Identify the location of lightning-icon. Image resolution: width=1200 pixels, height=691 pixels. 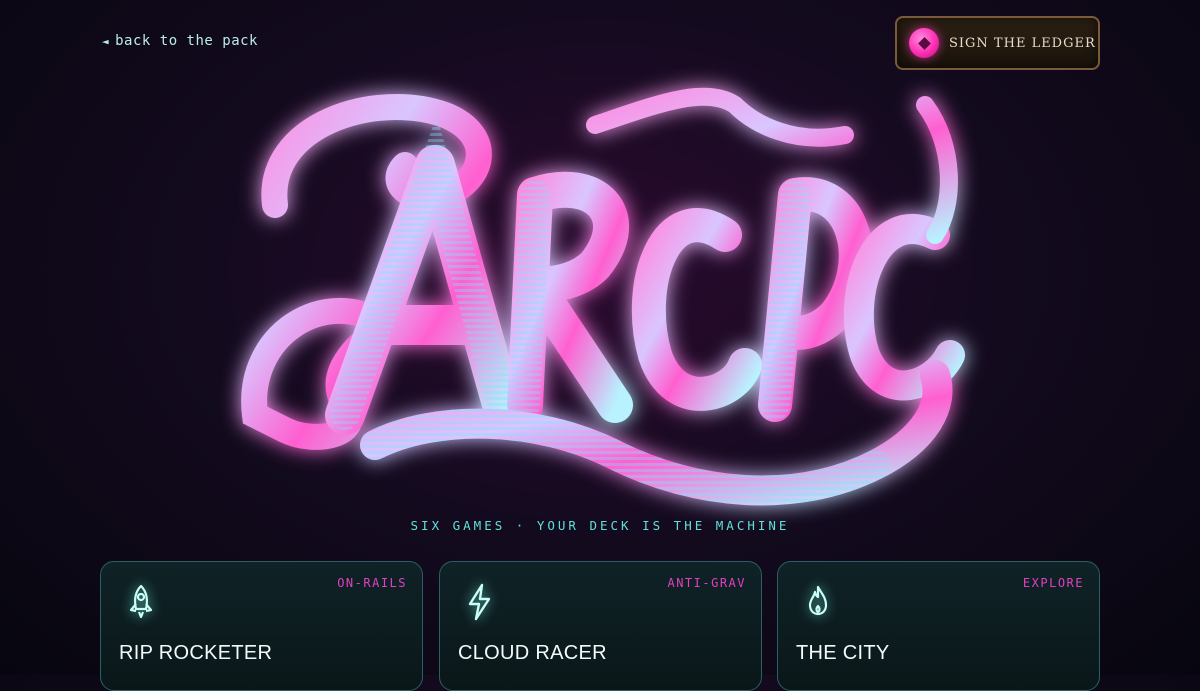
(480, 602).